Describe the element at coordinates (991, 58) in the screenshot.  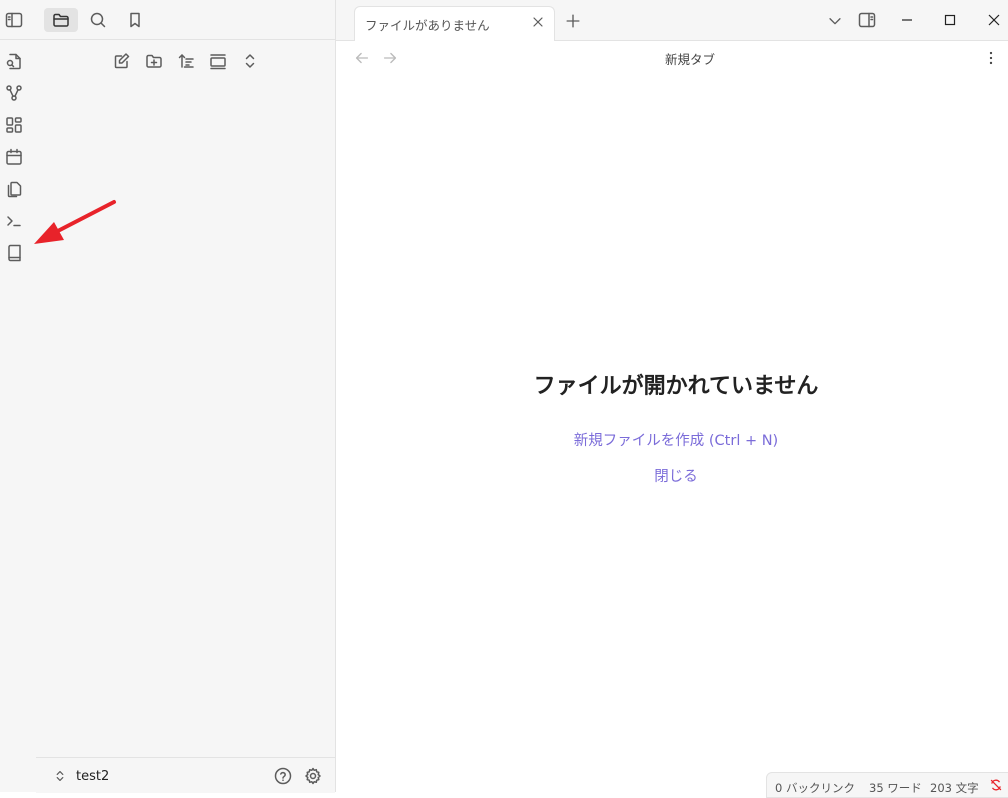
I see `more-options-icon` at that location.